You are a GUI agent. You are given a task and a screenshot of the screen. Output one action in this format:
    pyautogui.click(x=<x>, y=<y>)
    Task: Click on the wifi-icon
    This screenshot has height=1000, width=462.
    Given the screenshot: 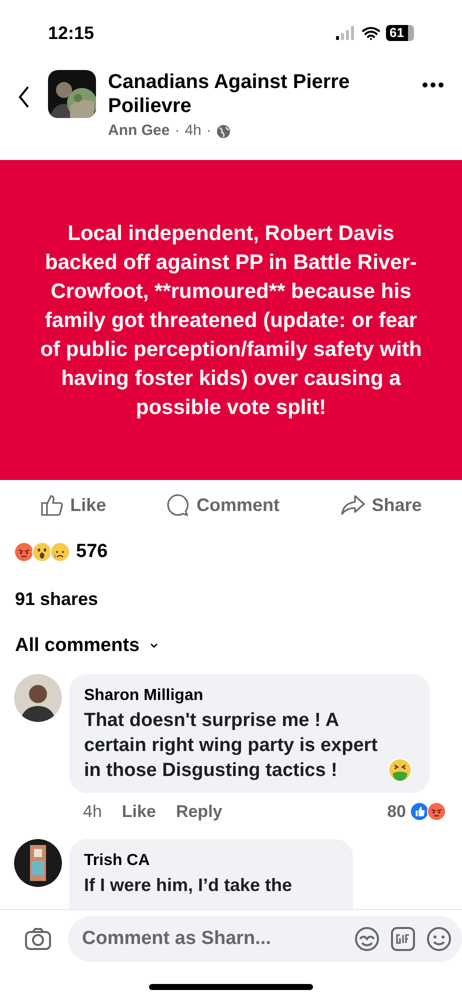 What is the action you would take?
    pyautogui.click(x=371, y=33)
    